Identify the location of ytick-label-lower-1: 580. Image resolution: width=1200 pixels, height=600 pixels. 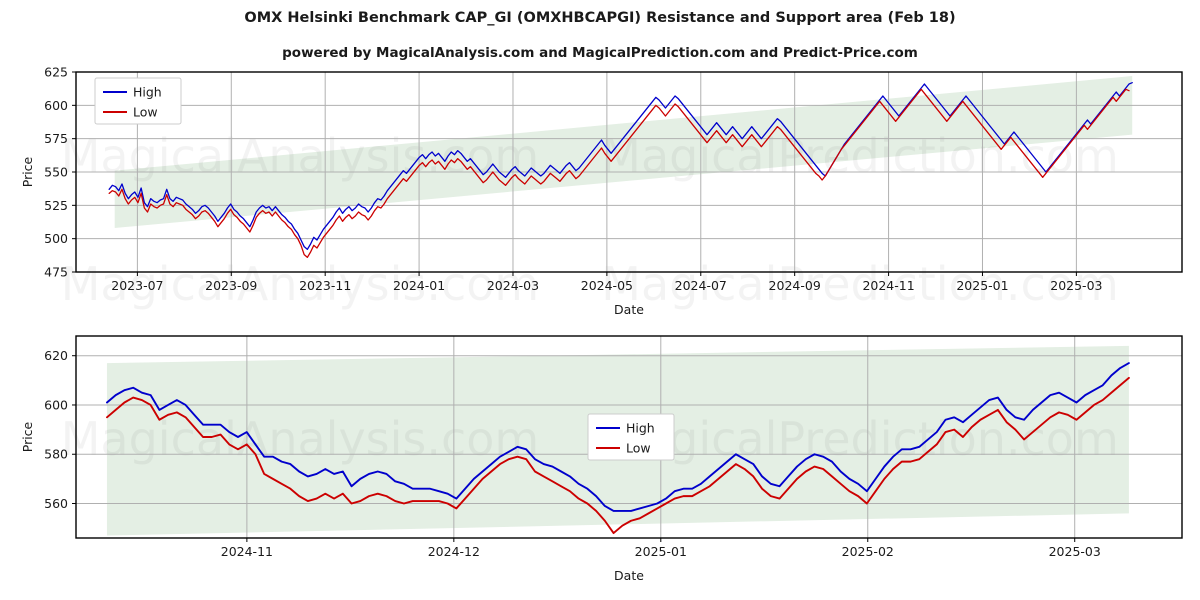
(56, 454).